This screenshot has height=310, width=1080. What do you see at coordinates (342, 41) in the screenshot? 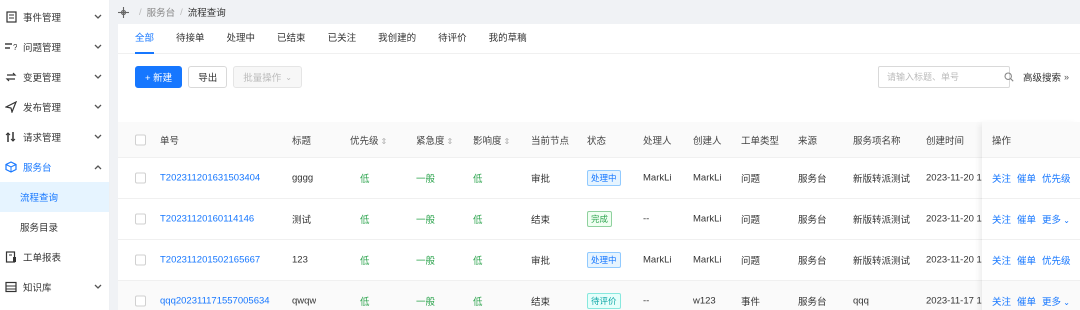
I see `tab-followed: 已关注` at bounding box center [342, 41].